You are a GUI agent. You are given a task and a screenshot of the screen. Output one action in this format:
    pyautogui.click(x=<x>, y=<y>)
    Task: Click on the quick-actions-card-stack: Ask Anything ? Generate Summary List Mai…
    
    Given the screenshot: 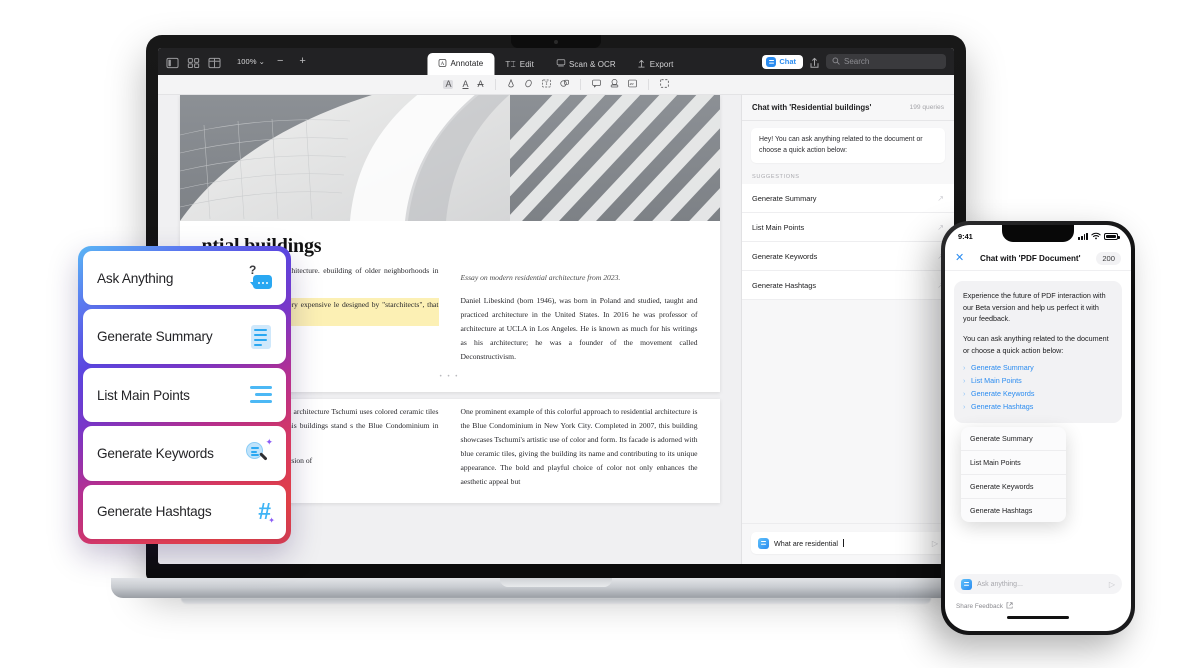 What is the action you would take?
    pyautogui.click(x=184, y=395)
    